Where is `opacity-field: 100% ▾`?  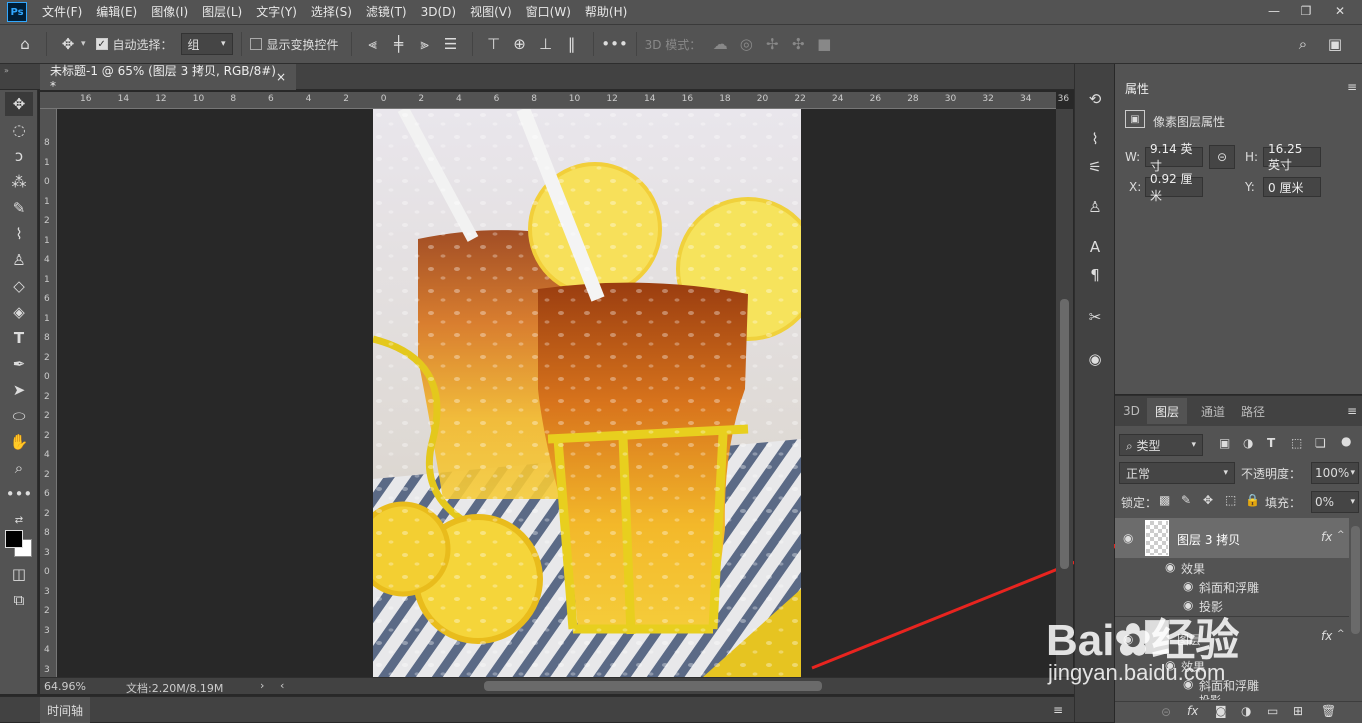 opacity-field: 100% ▾ is located at coordinates (1335, 473).